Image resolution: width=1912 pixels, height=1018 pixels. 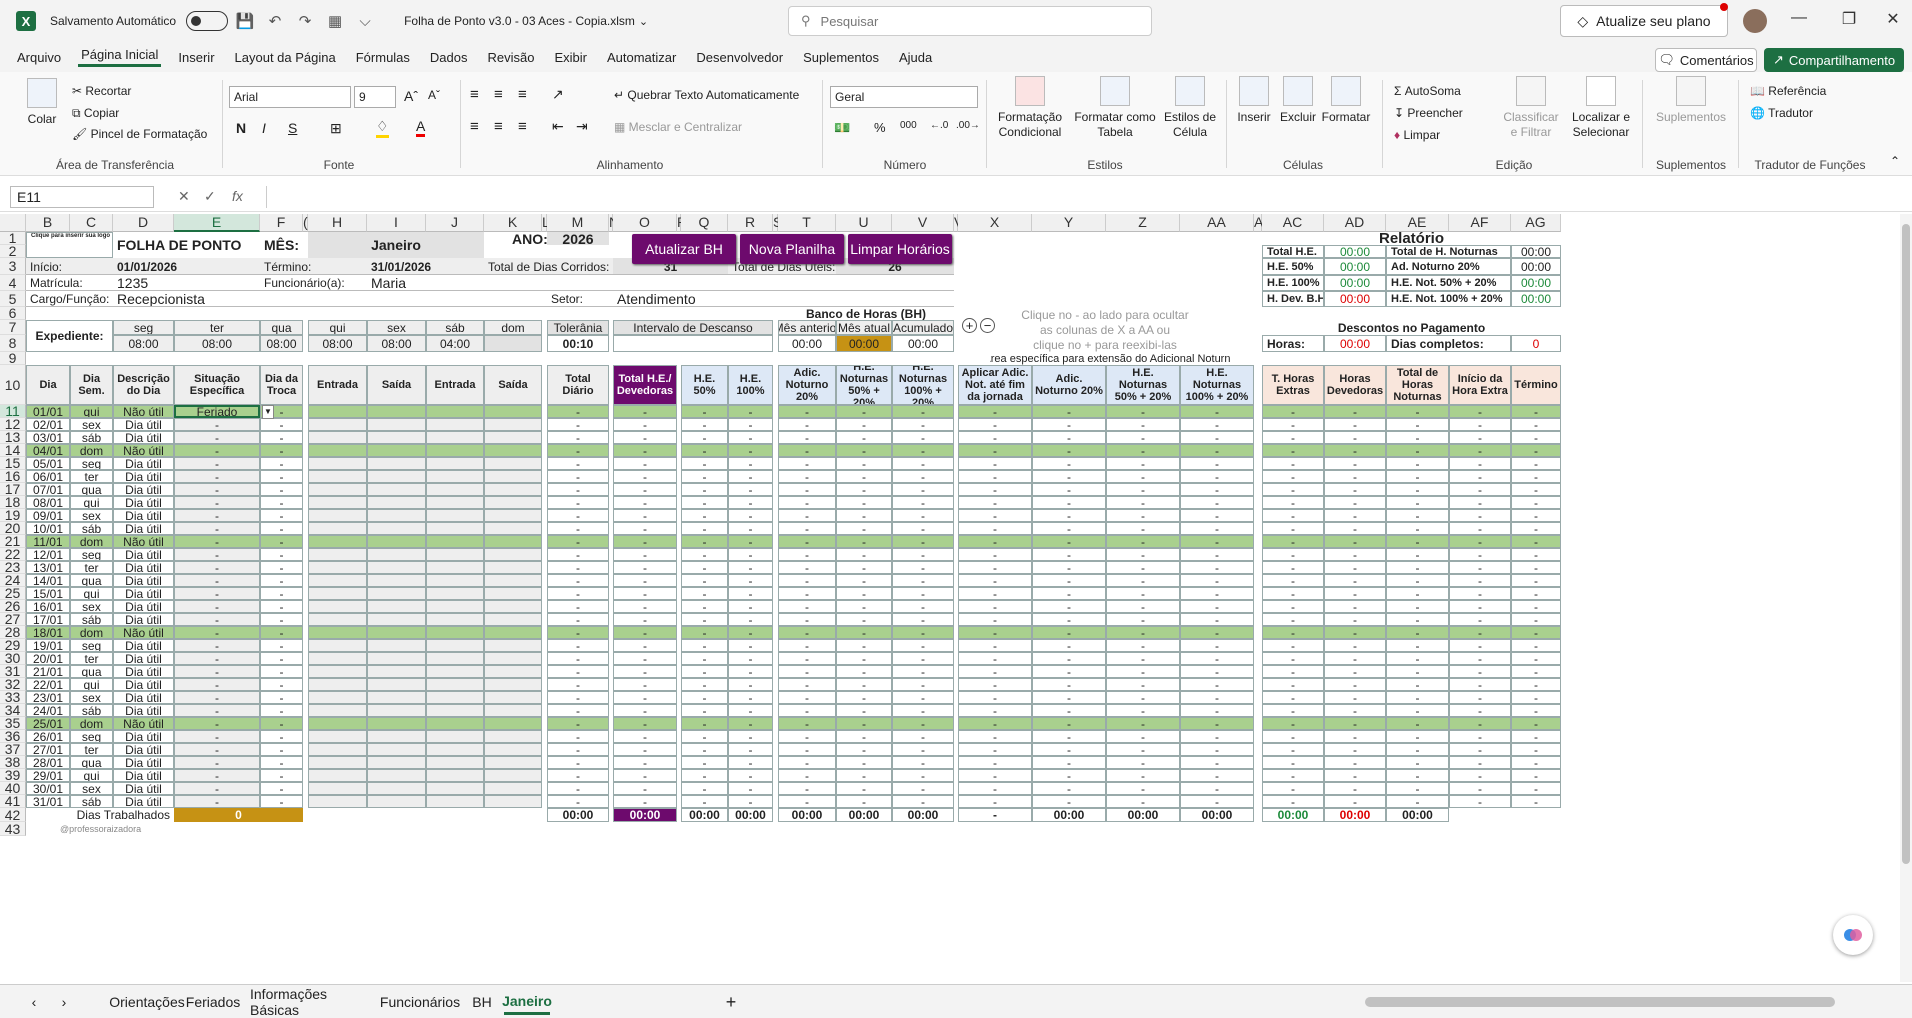 What do you see at coordinates (1536, 223) in the screenshot?
I see `column-header: AG` at bounding box center [1536, 223].